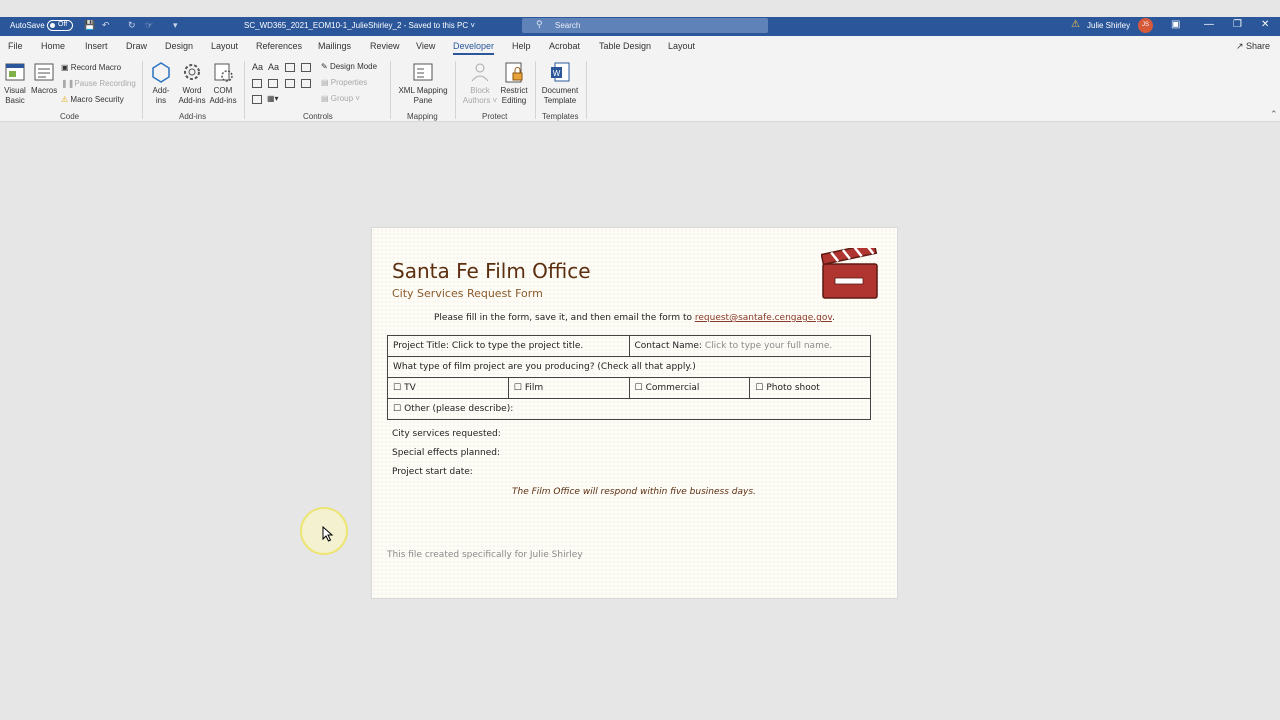 This screenshot has width=1280, height=720. What do you see at coordinates (480, 72) in the screenshot?
I see `block-authors-icon` at bounding box center [480, 72].